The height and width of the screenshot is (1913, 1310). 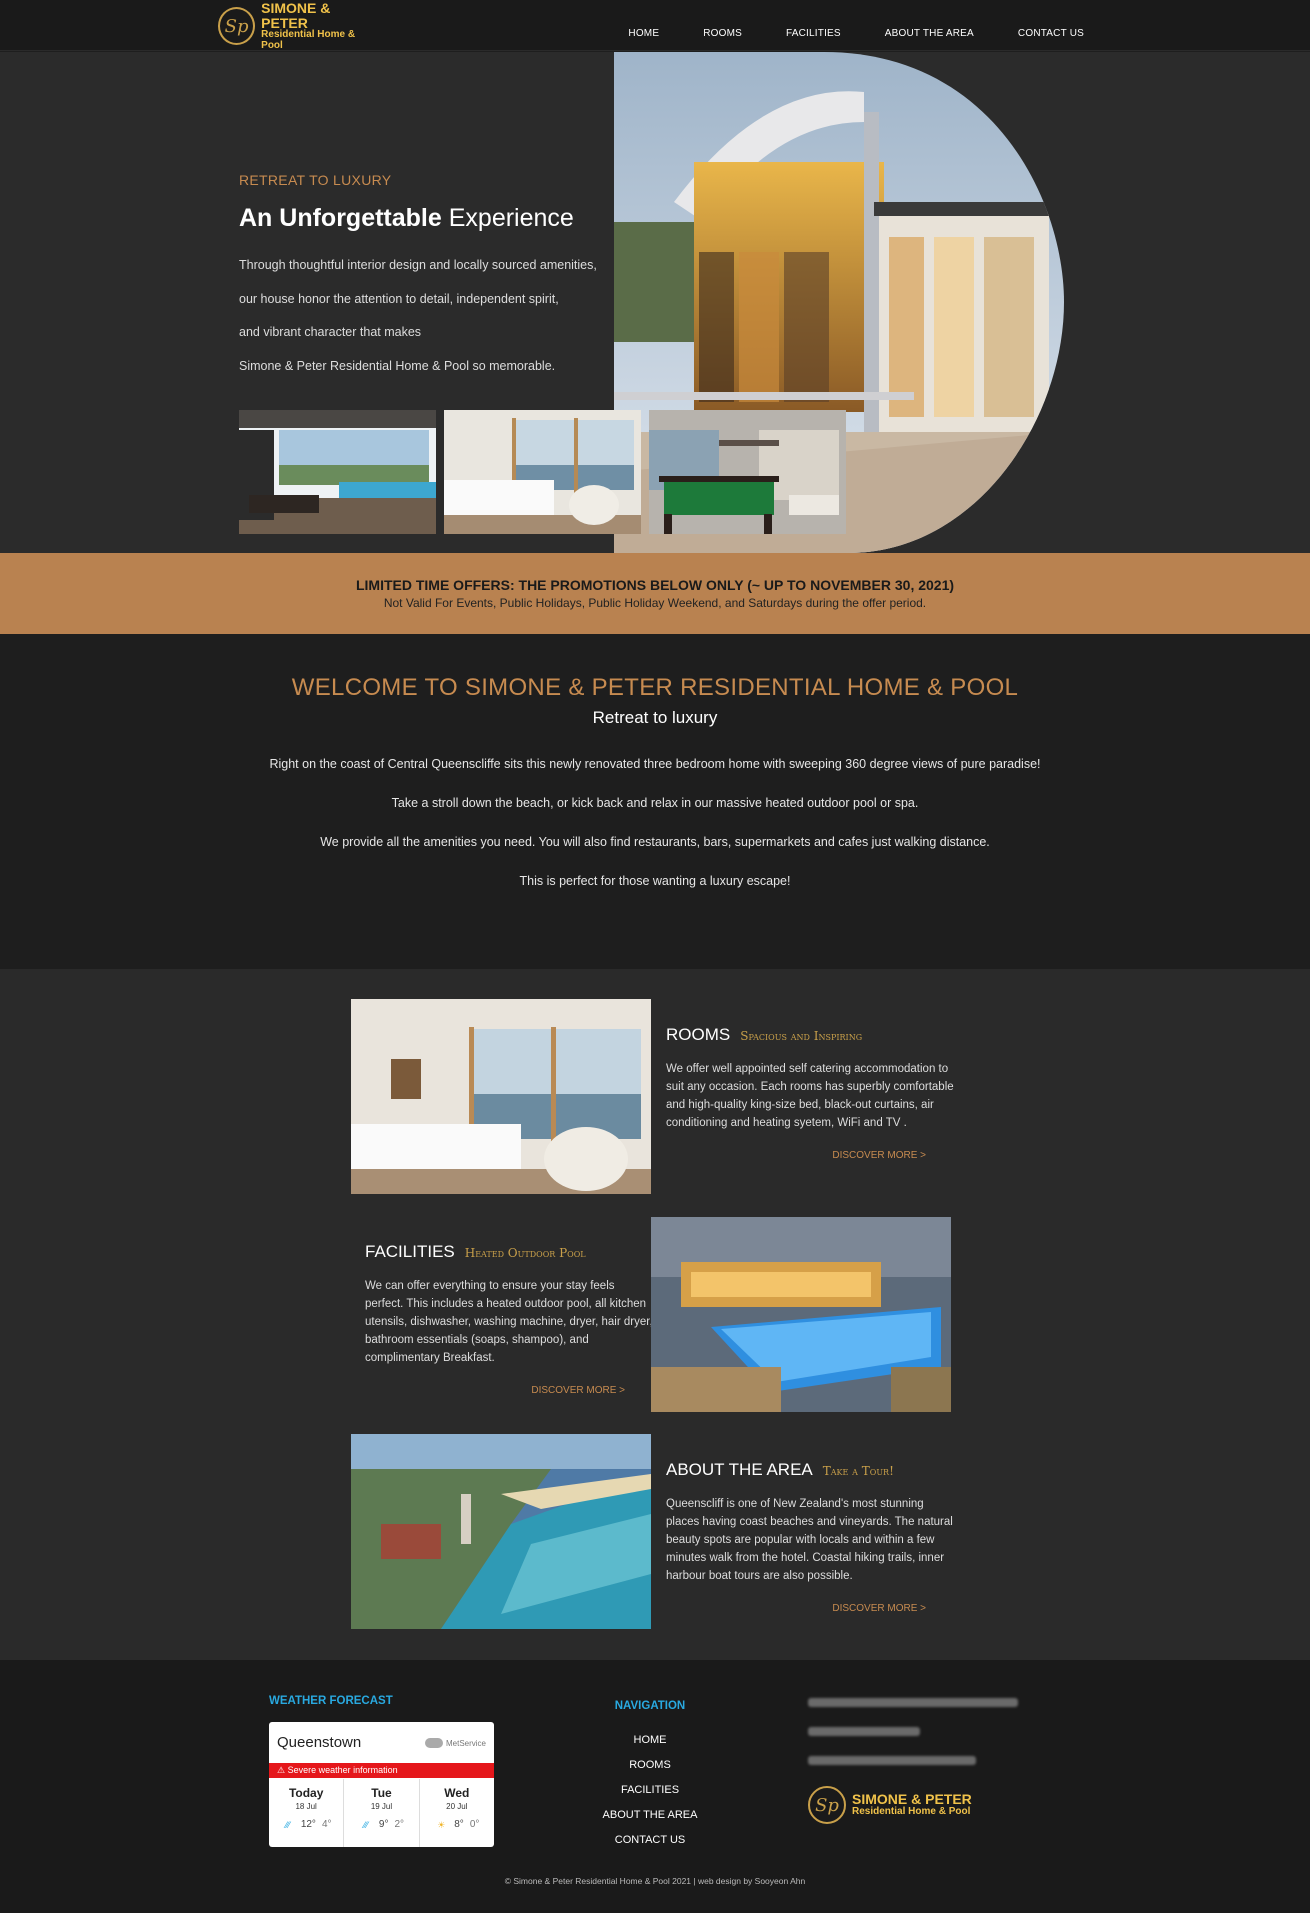 What do you see at coordinates (650, 1790) in the screenshot?
I see `footer-nav-facilities: FACILITIES` at bounding box center [650, 1790].